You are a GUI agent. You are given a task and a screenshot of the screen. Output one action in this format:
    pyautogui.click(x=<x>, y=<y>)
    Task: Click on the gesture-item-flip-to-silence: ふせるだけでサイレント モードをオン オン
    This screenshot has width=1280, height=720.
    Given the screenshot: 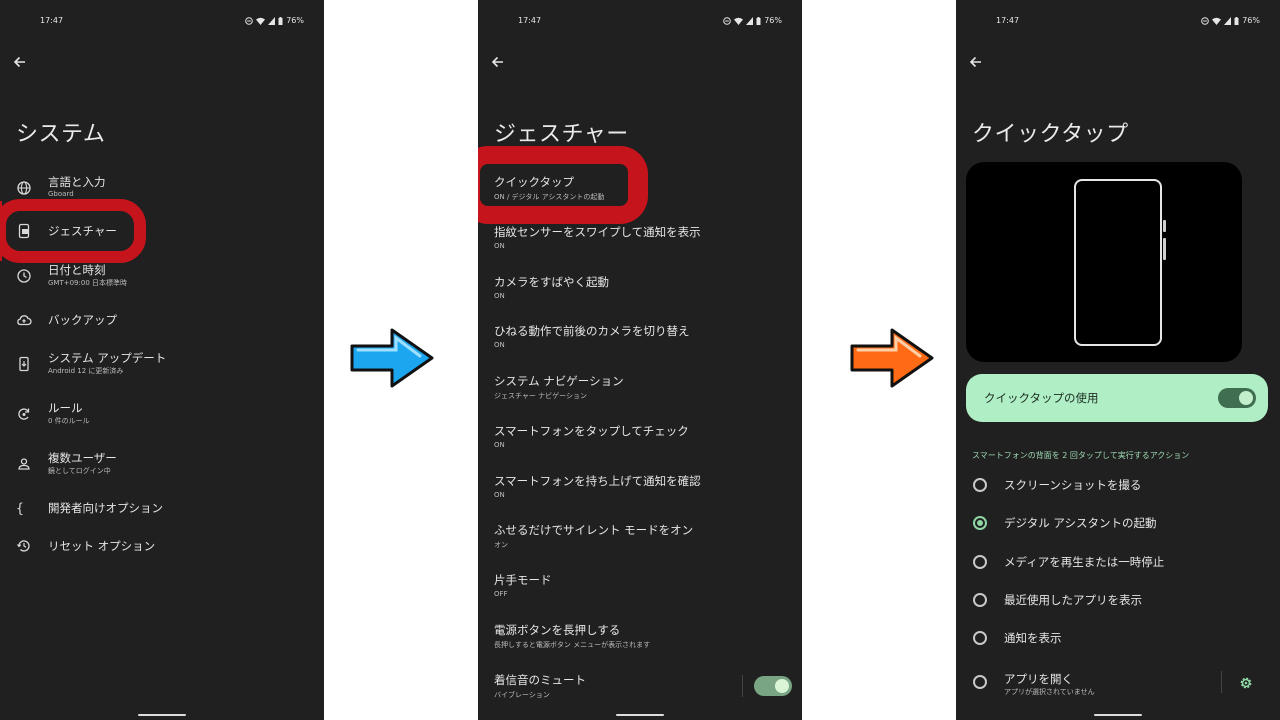 What is the action you would take?
    pyautogui.click(x=640, y=538)
    